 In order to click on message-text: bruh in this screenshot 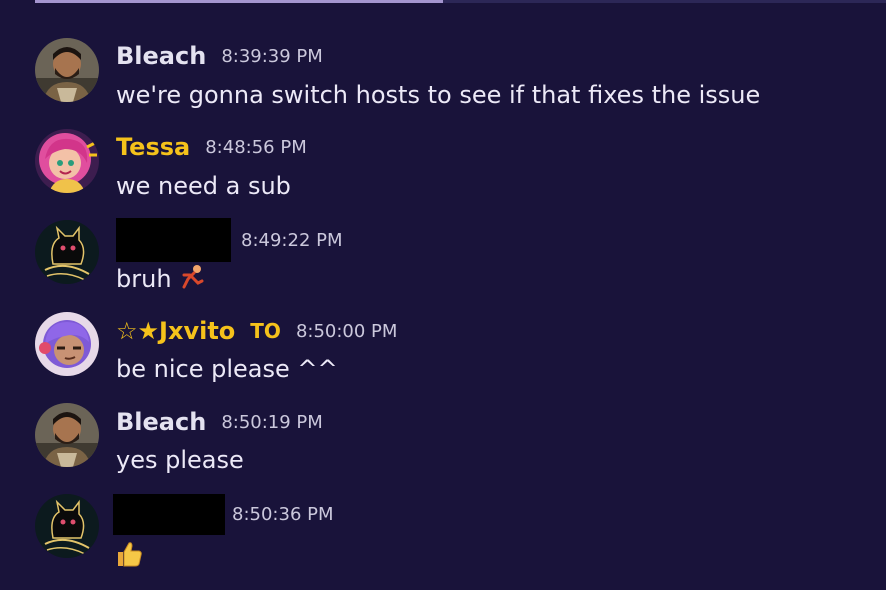, I will do `click(144, 279)`.